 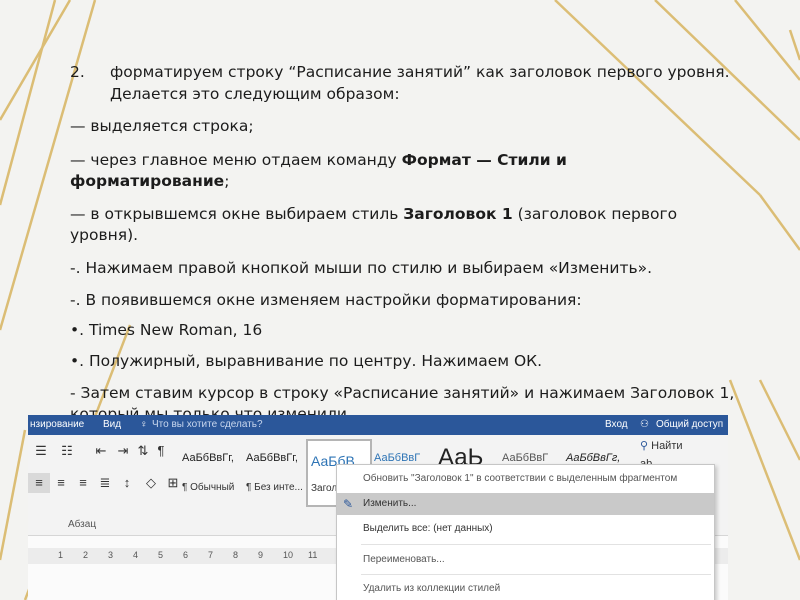 What do you see at coordinates (105, 483) in the screenshot?
I see `justify-icon: ≣` at bounding box center [105, 483].